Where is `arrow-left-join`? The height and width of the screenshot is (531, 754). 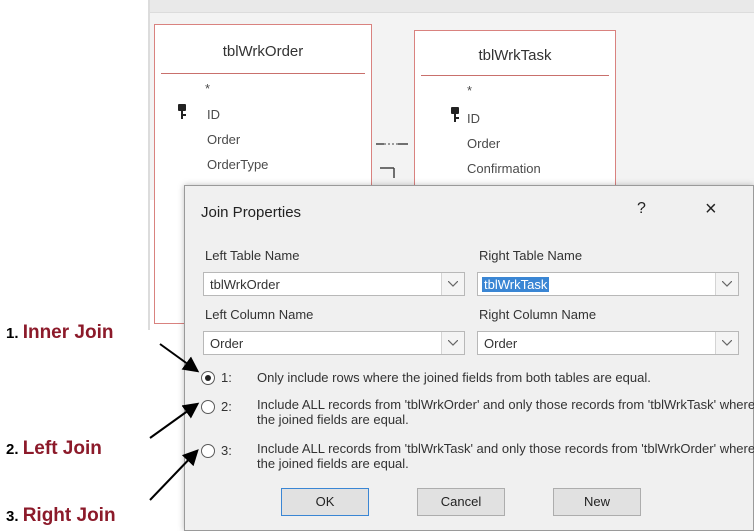 arrow-left-join is located at coordinates (174, 420).